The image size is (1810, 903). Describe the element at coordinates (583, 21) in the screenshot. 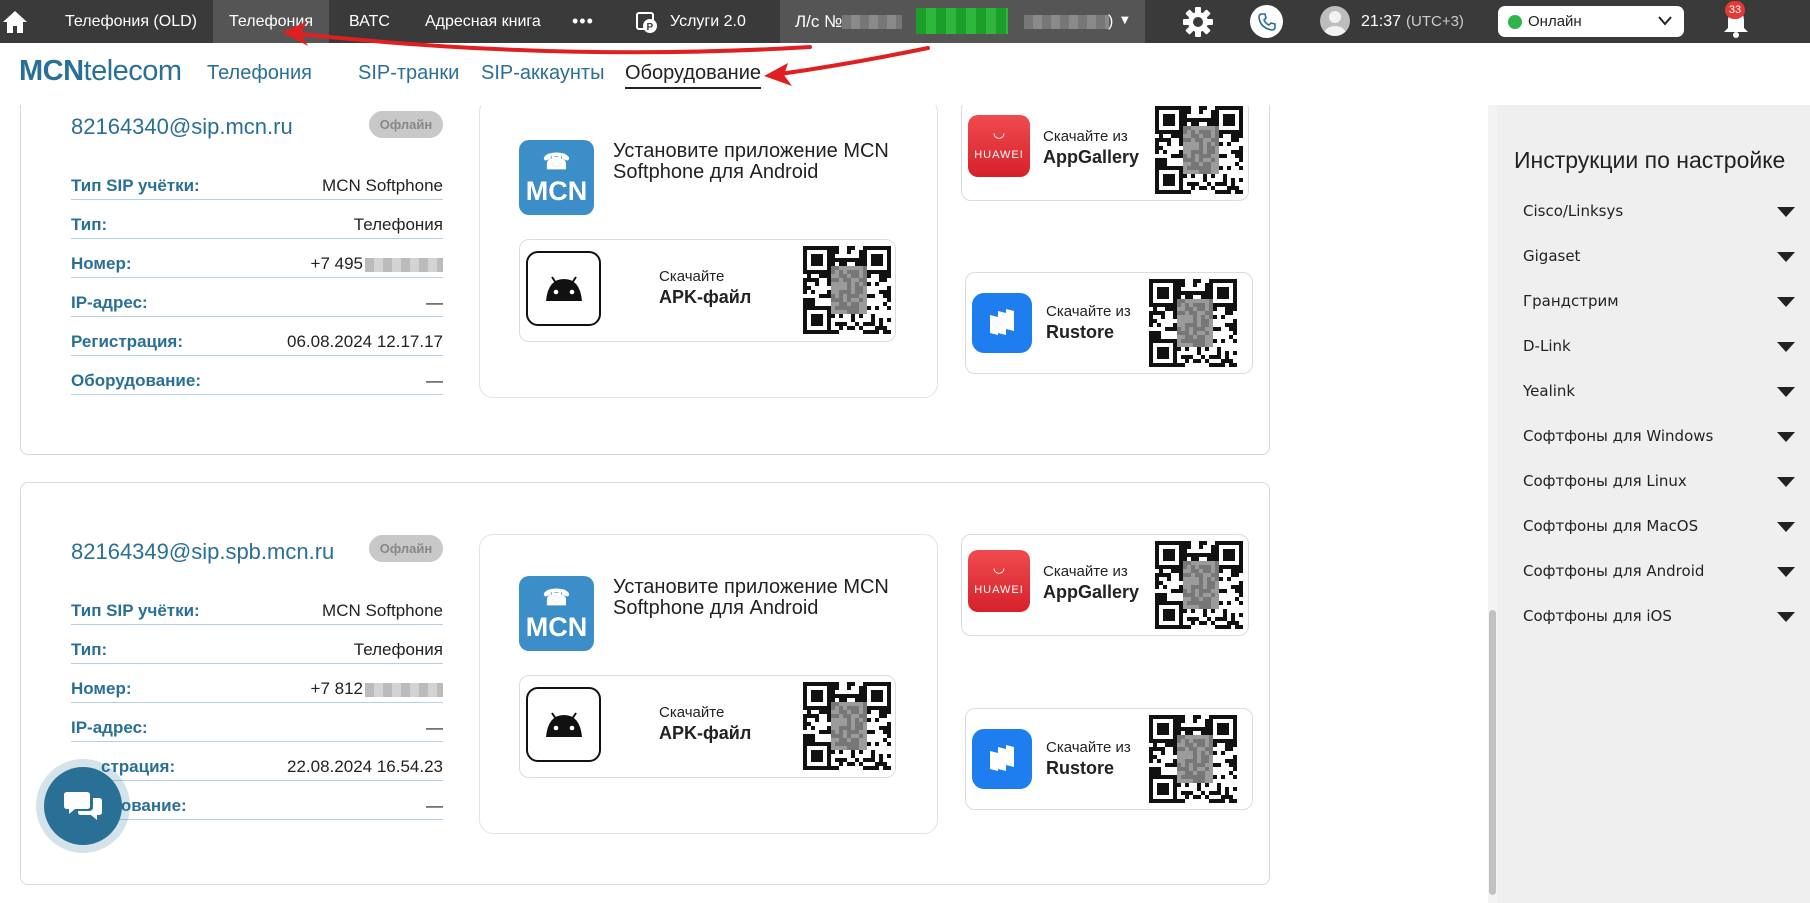

I see `more-menu-button: •••` at that location.